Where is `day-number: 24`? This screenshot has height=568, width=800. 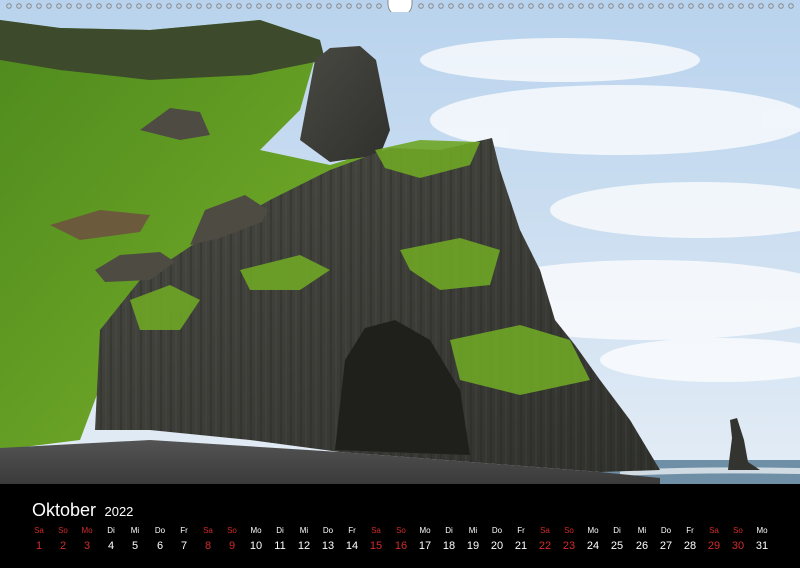 day-number: 24 is located at coordinates (593, 546).